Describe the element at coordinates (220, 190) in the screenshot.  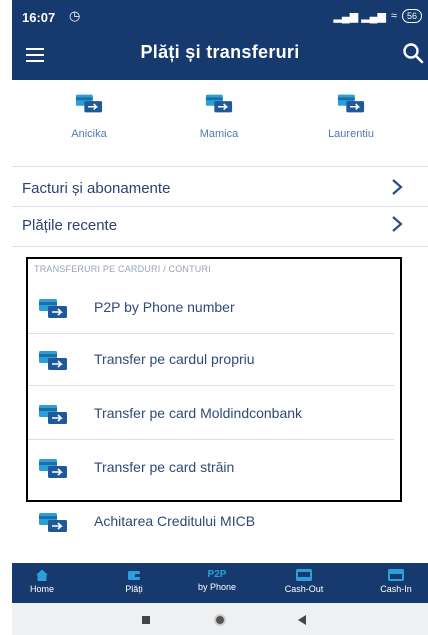
I see `bills-subscriptions-link: Facturi și abonamente` at that location.